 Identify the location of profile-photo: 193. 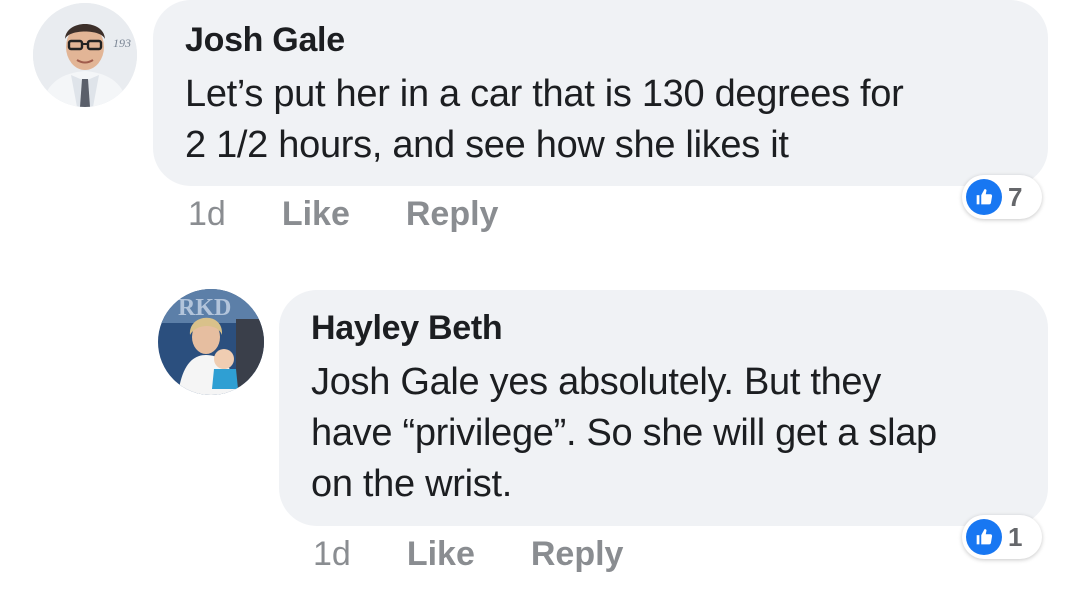
(85, 55).